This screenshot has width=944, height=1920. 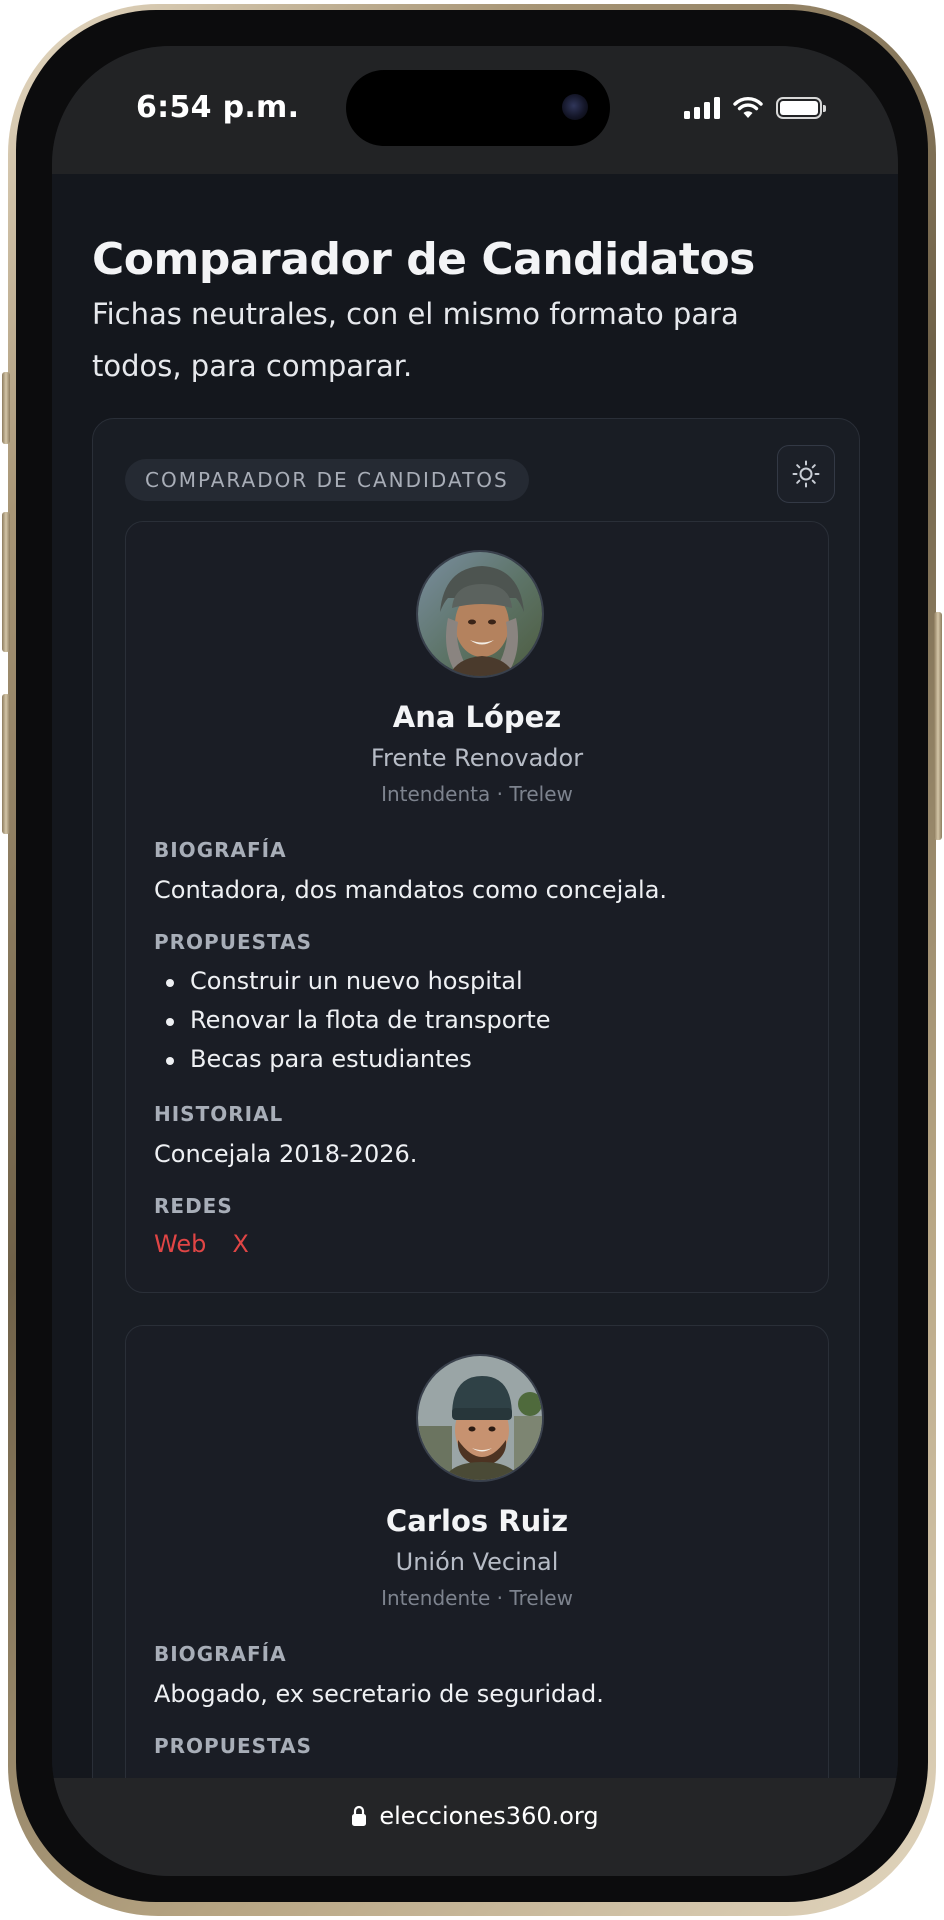 I want to click on proposal-item: Construir un nuevo hospital, so click(x=352, y=981).